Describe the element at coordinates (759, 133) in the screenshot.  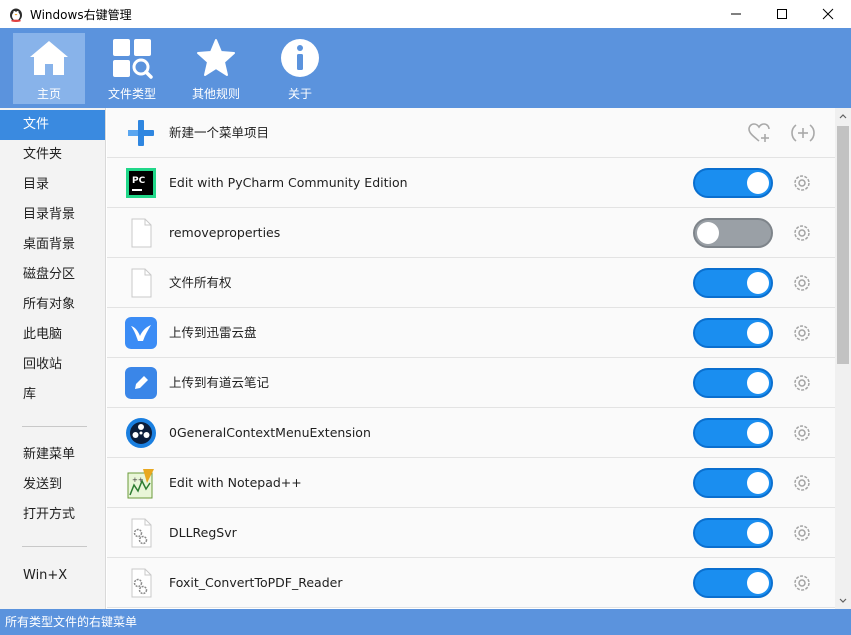
I see `heart-plus-icon` at that location.